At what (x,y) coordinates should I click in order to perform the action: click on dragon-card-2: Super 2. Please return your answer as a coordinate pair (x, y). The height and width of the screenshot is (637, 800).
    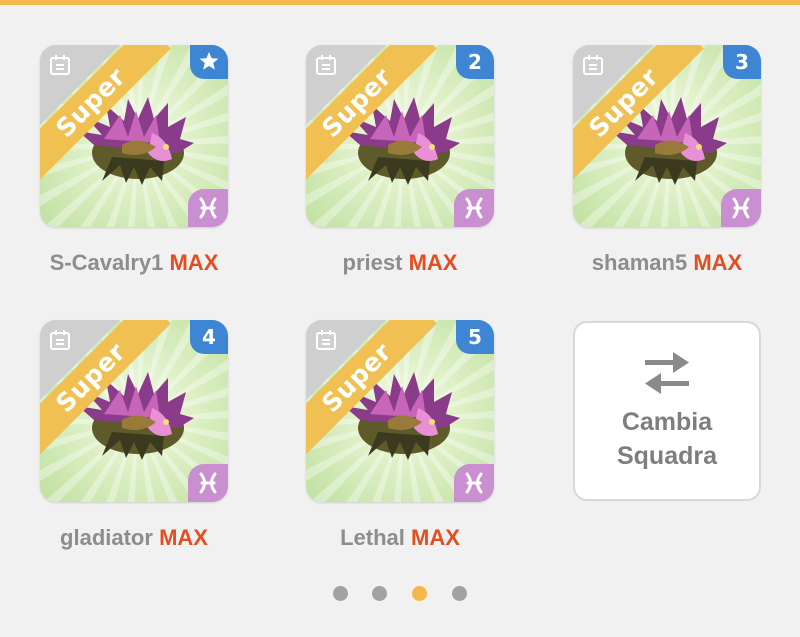
    Looking at the image, I should click on (400, 136).